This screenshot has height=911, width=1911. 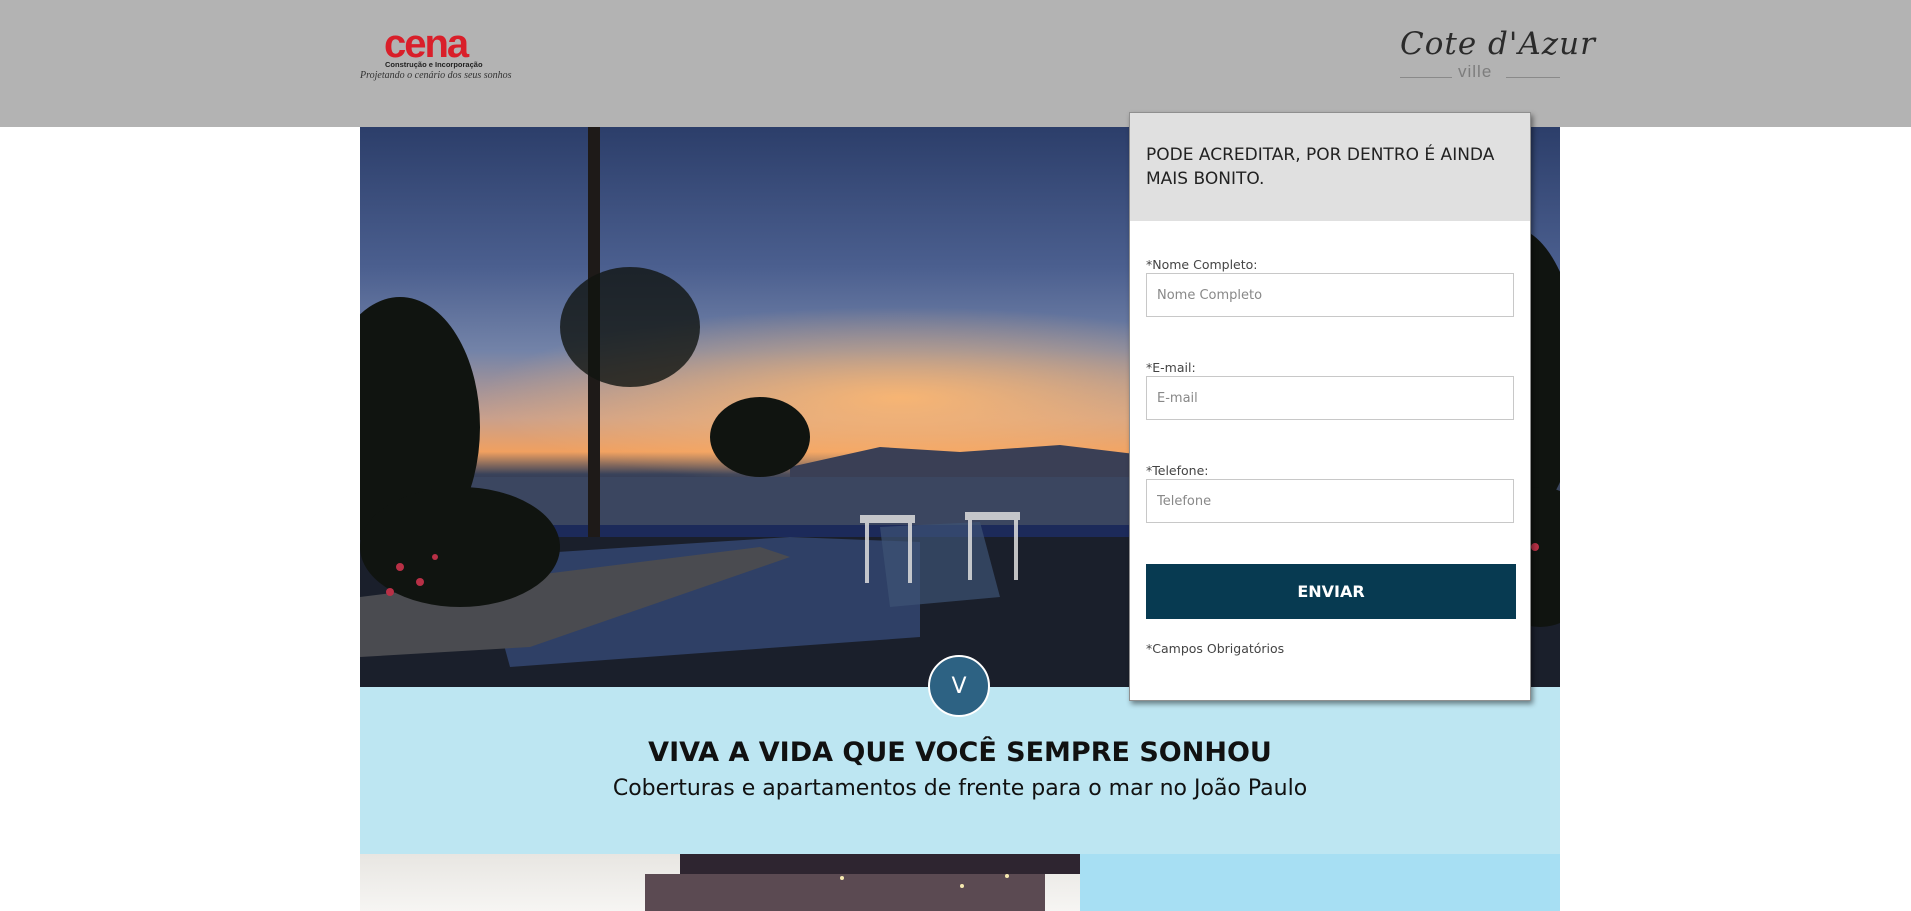 I want to click on logo-rule-left, so click(x=1426, y=77).